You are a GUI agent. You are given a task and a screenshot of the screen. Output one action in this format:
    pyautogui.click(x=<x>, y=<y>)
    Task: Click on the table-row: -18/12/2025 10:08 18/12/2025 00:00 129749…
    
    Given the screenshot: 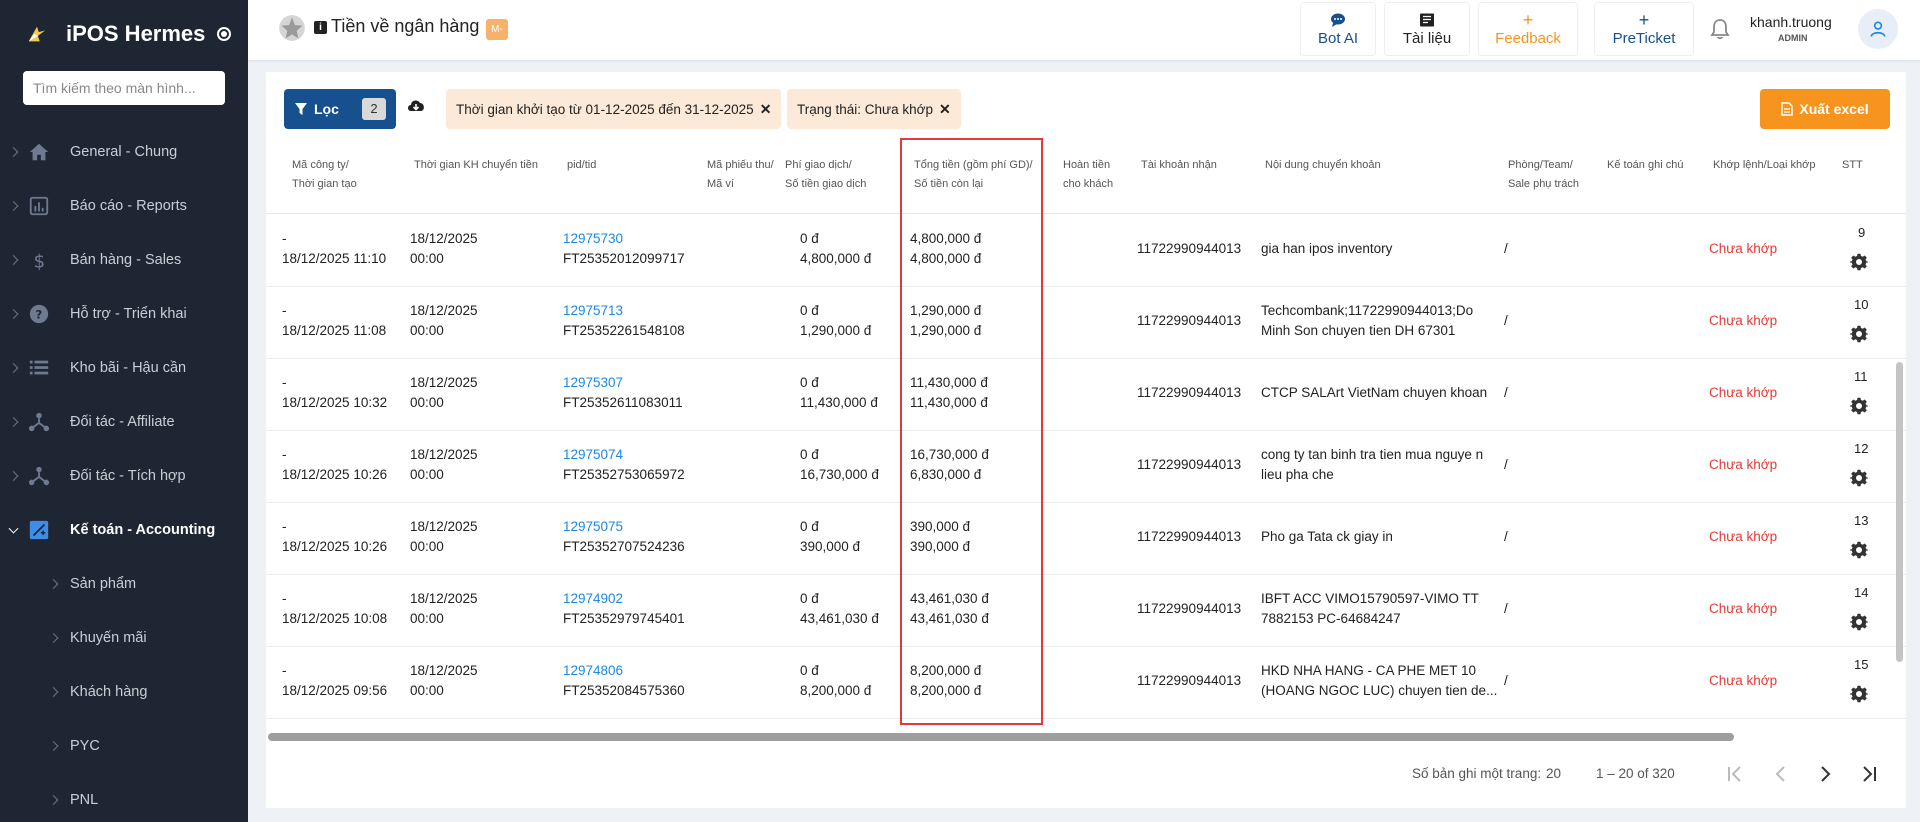 What is the action you would take?
    pyautogui.click(x=1086, y=611)
    